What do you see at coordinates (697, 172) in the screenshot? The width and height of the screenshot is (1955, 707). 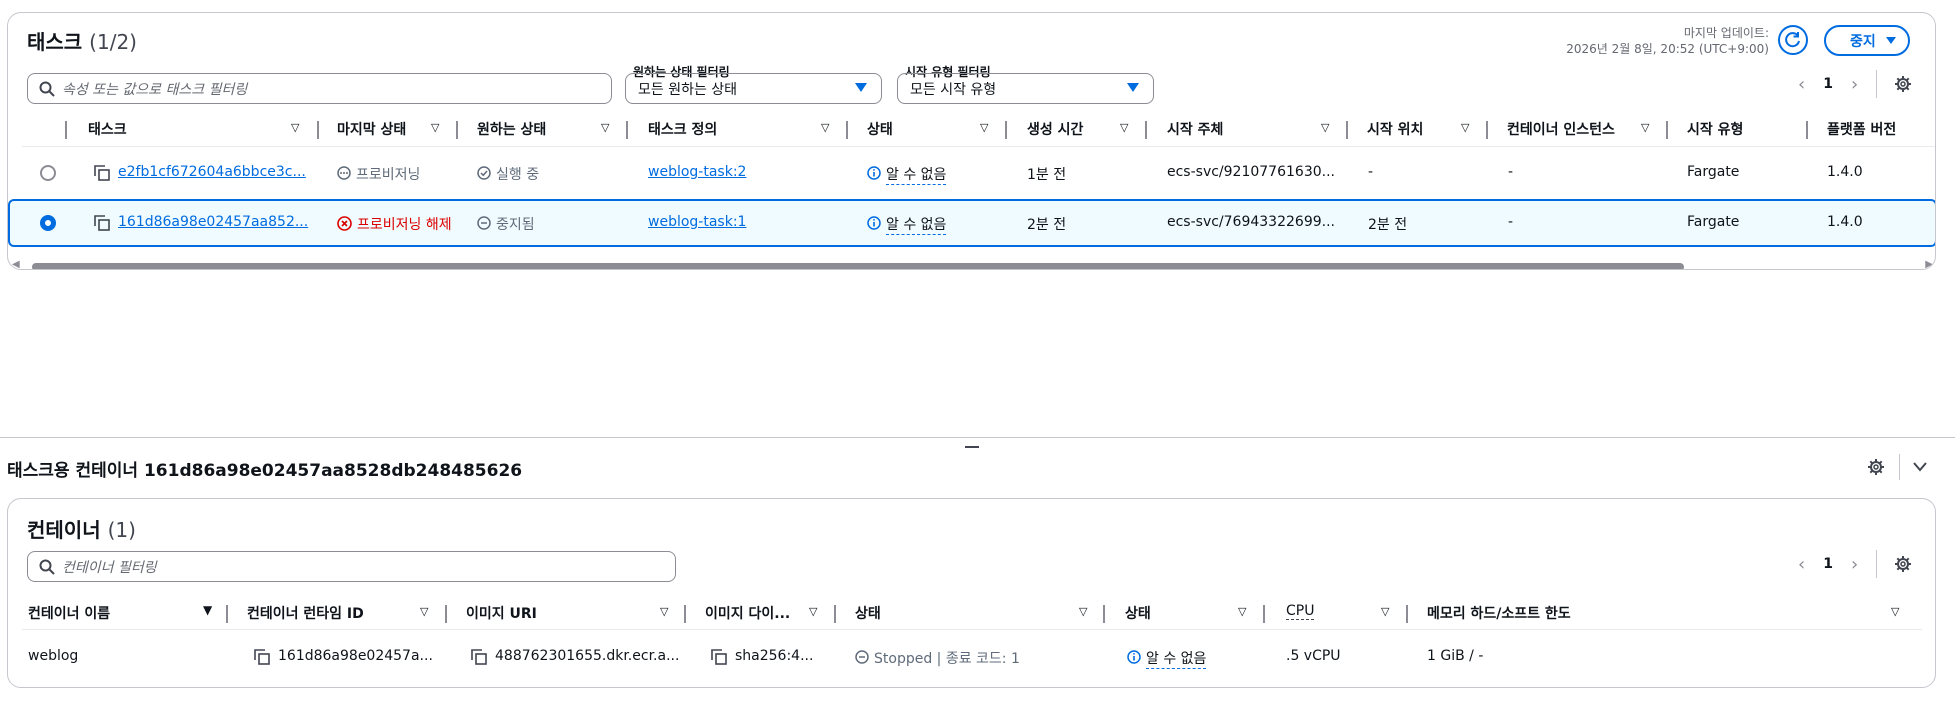 I see `task-definition-link: weblog-task:2` at bounding box center [697, 172].